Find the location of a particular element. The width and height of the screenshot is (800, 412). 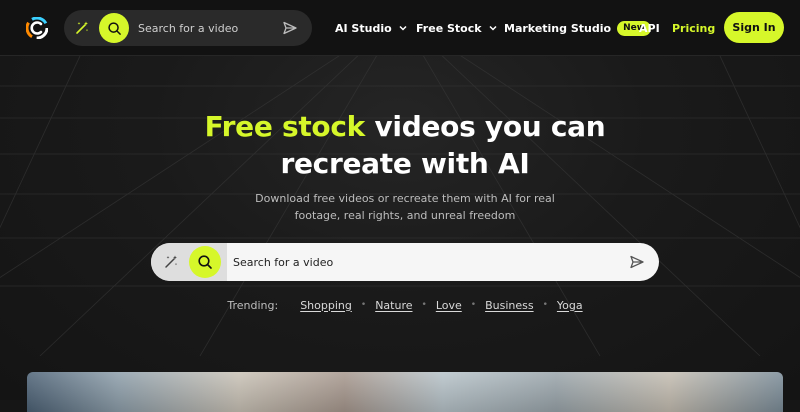

trending-link-business: Business is located at coordinates (509, 305).